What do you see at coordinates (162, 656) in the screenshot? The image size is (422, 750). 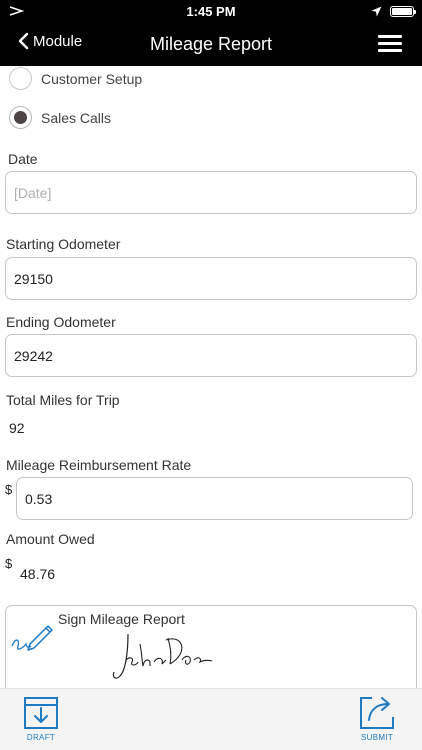 I see `handwritten-signature` at bounding box center [162, 656].